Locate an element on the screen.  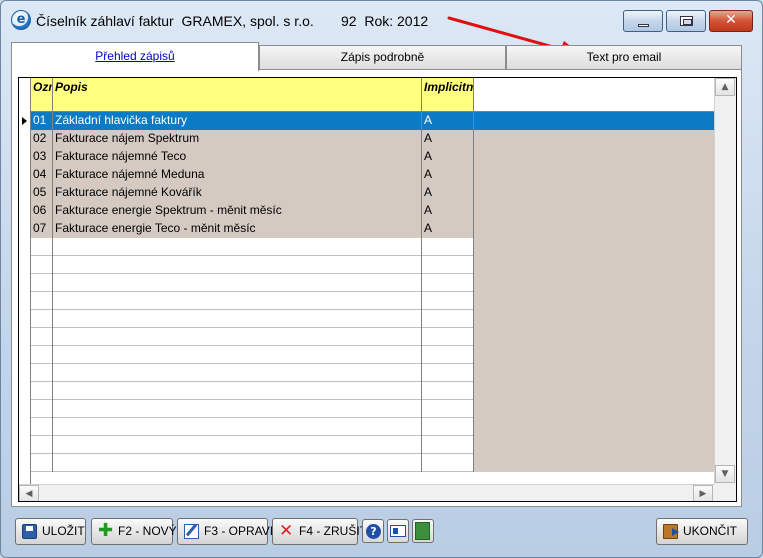
cell-popis: Fakturace energie Spektrum - měnit měsíc is located at coordinates (237, 211).